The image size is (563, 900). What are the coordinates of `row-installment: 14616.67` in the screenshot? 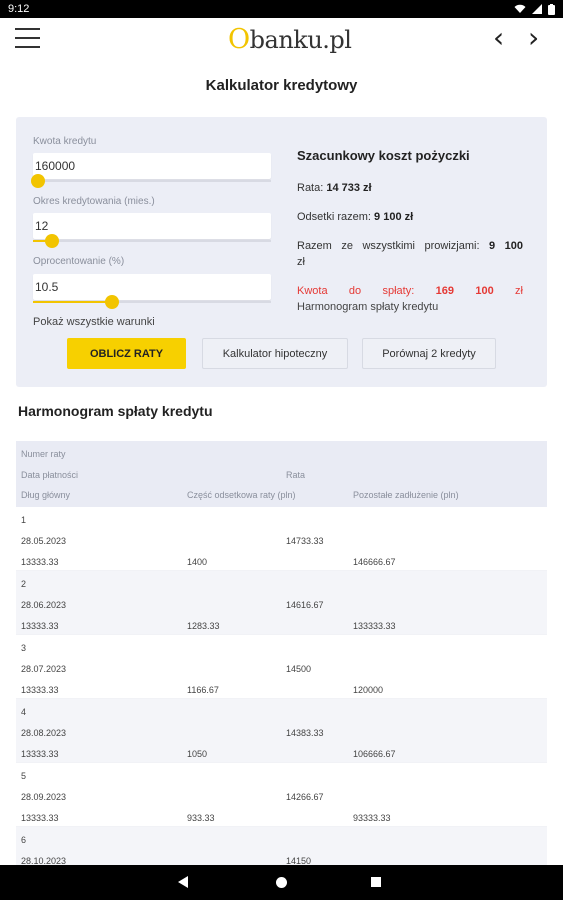 It's located at (305, 605).